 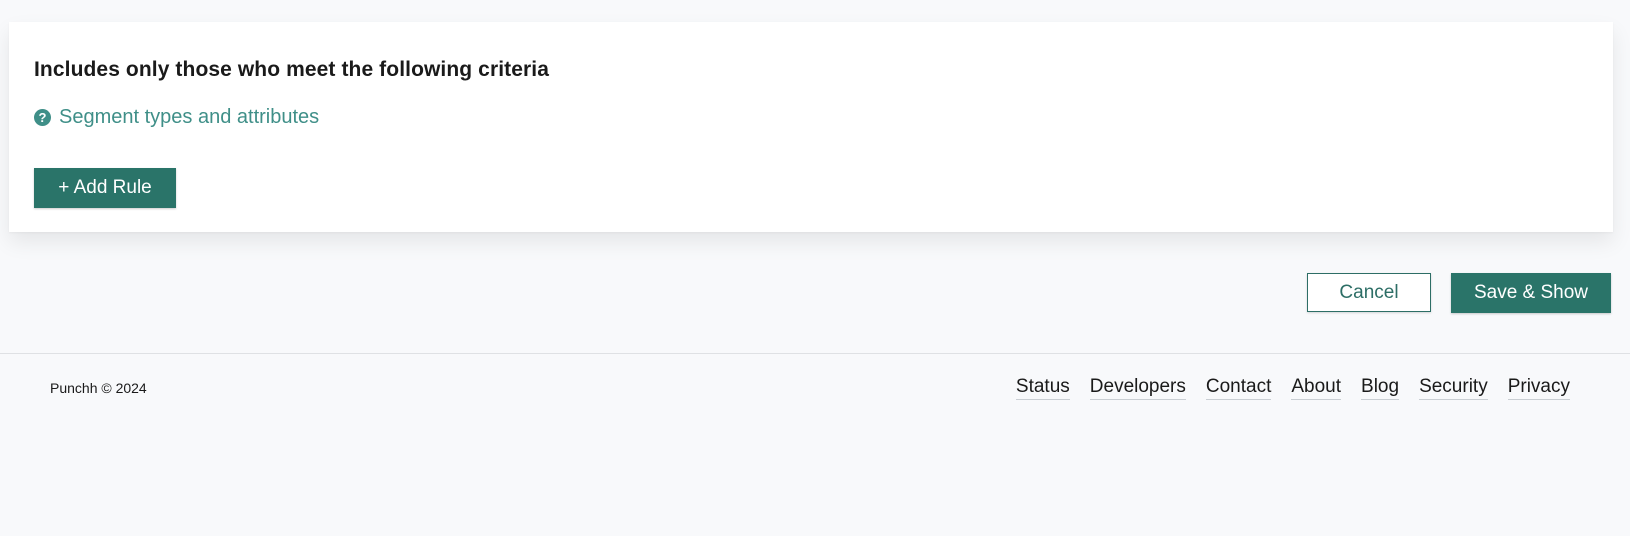 I want to click on footer-link-privacy: Privacy, so click(x=1538, y=388).